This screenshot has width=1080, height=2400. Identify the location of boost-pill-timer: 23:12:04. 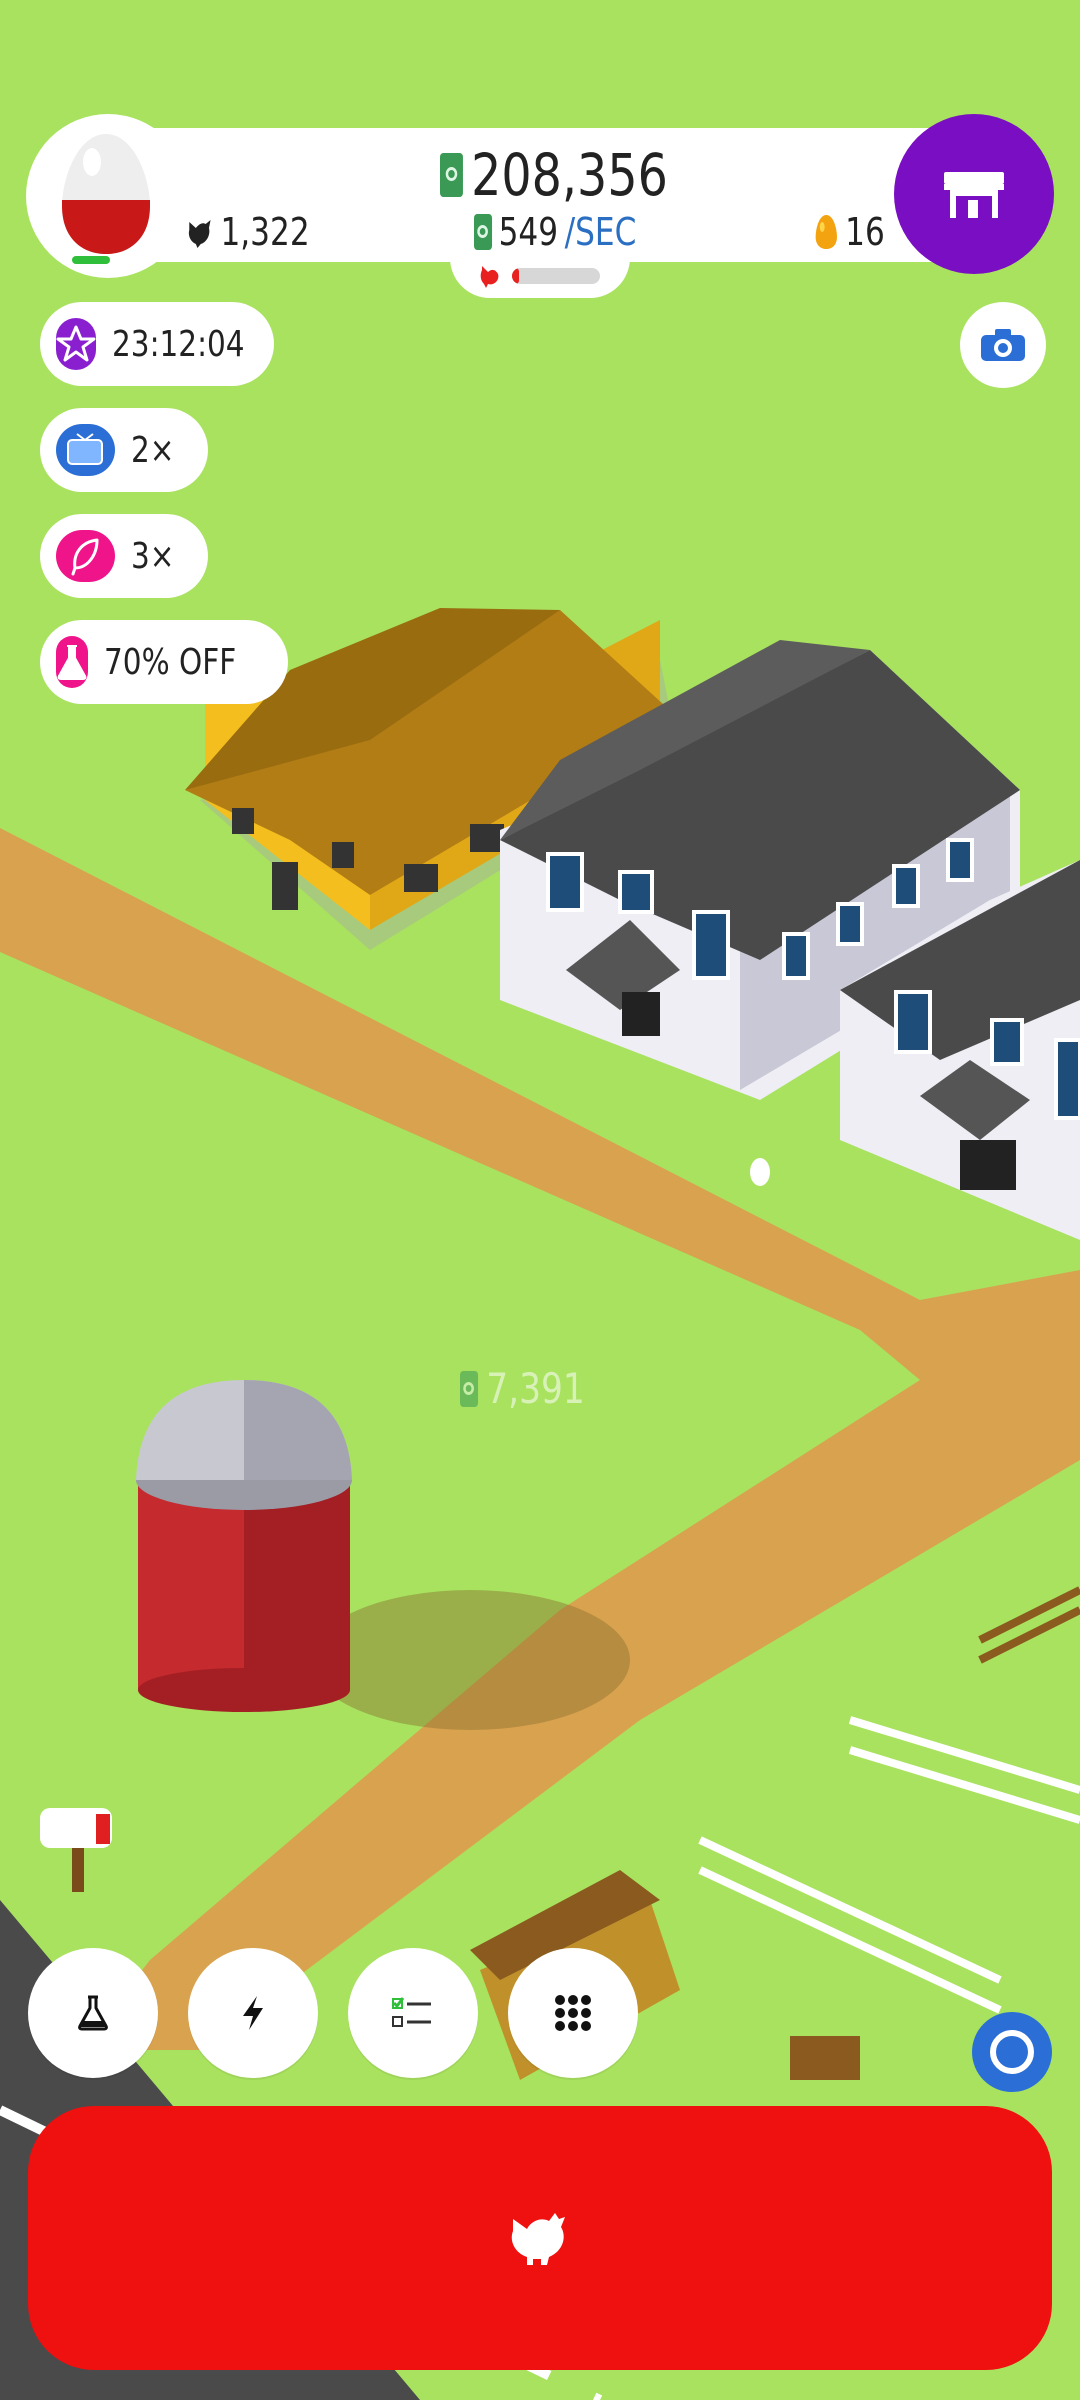
(157, 344).